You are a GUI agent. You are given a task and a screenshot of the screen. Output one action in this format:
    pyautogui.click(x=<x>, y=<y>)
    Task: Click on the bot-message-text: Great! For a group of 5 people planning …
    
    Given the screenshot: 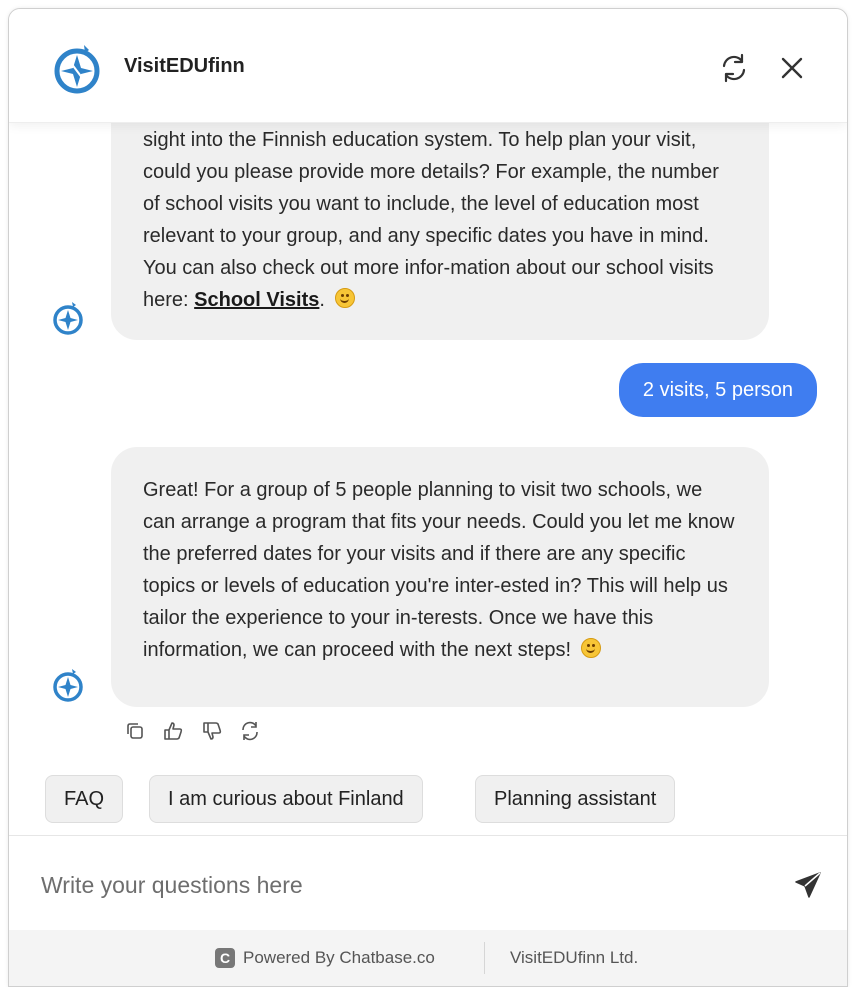 What is the action you would take?
    pyautogui.click(x=439, y=570)
    